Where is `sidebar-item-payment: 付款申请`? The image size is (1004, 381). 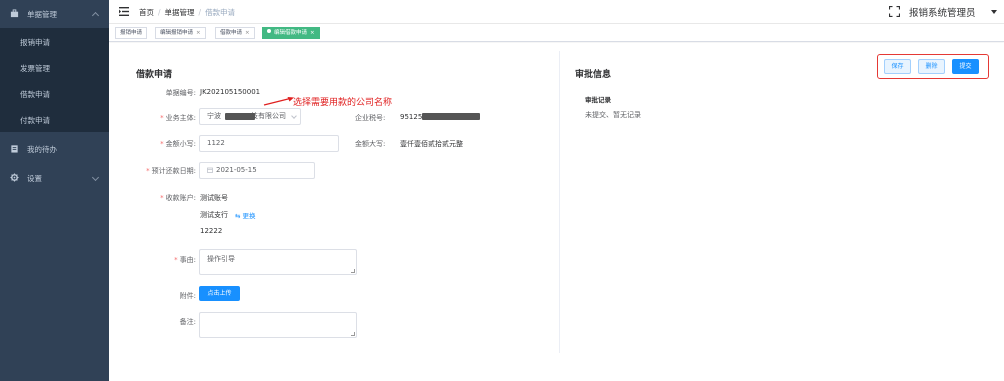
sidebar-item-payment: 付款申请 is located at coordinates (54, 119).